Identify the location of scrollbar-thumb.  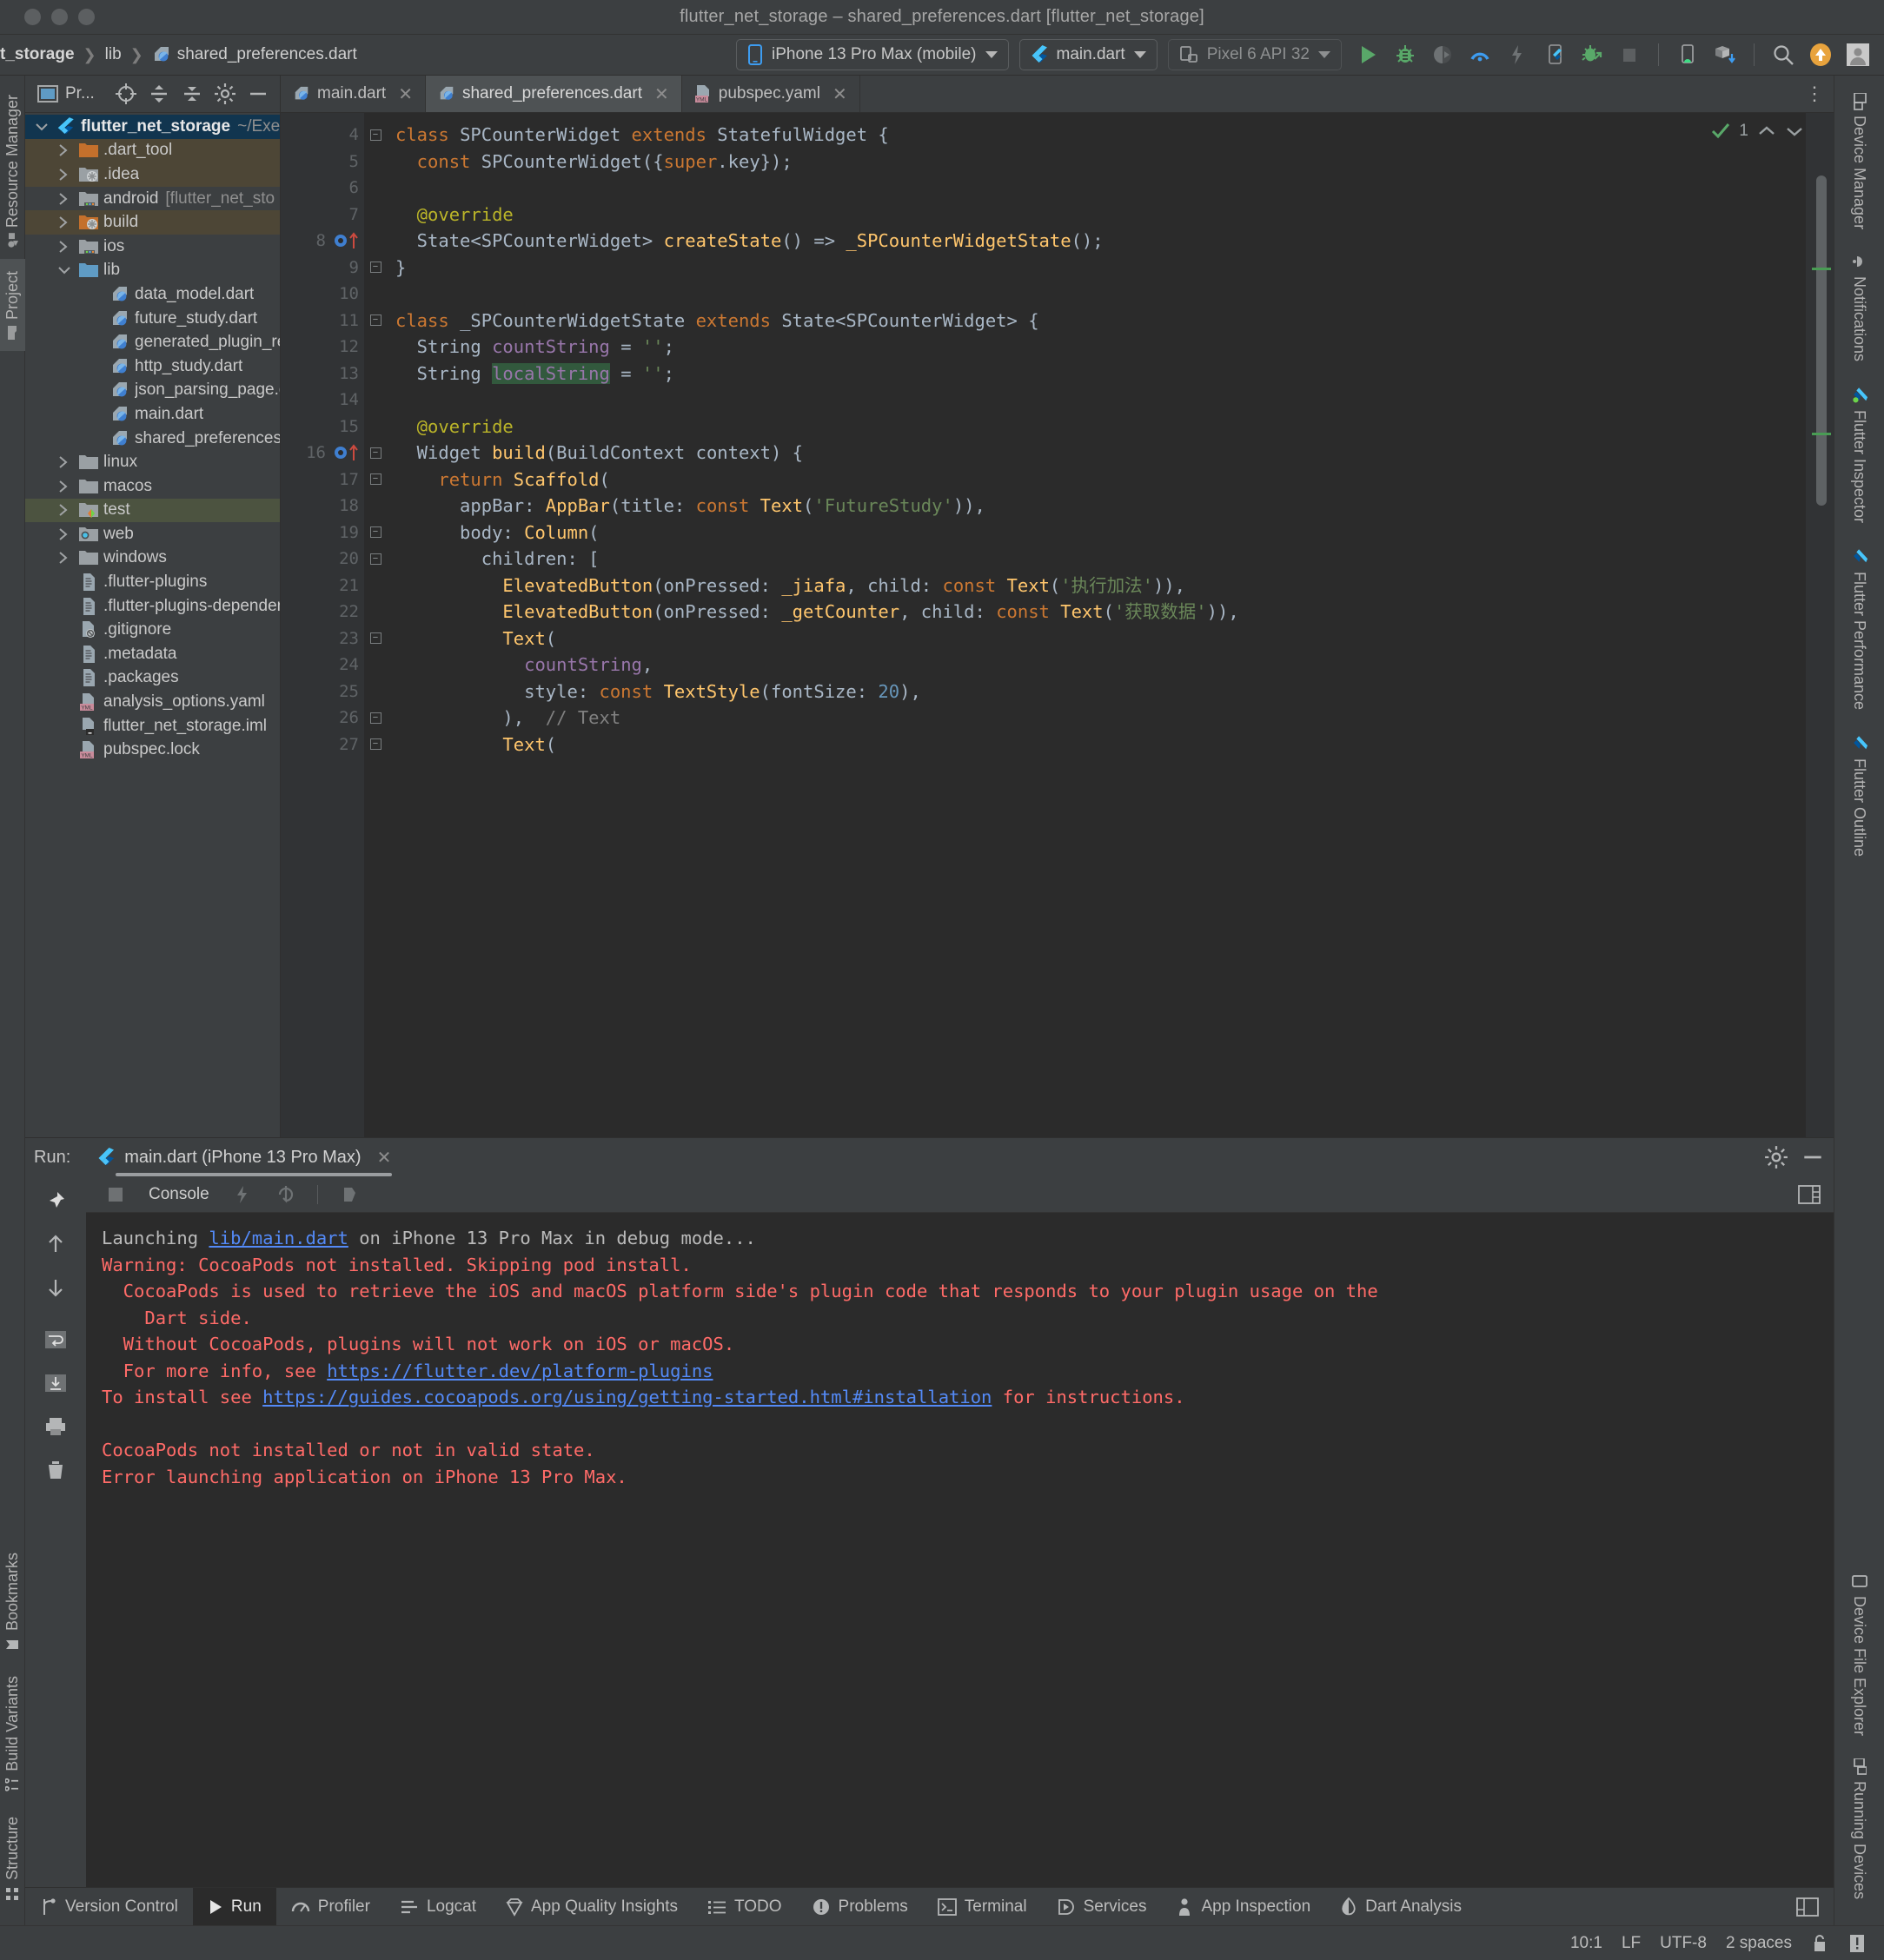
(1821, 340).